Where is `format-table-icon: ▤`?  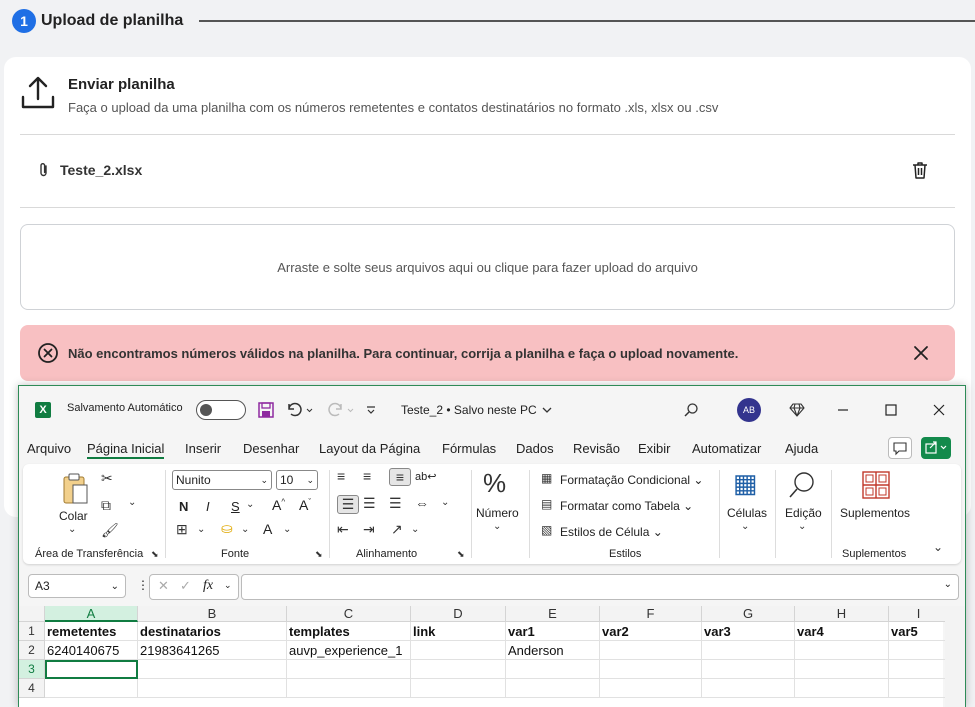 format-table-icon: ▤ is located at coordinates (546, 504).